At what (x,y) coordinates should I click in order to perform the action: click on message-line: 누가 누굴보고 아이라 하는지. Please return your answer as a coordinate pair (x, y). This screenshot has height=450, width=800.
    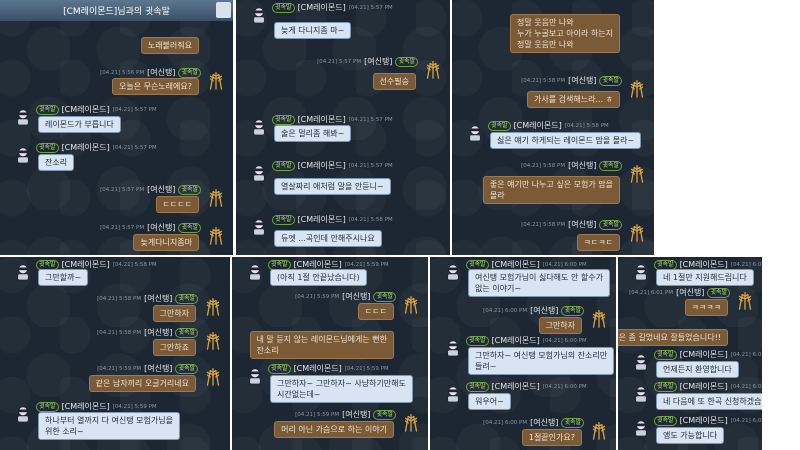
    Looking at the image, I should click on (565, 33).